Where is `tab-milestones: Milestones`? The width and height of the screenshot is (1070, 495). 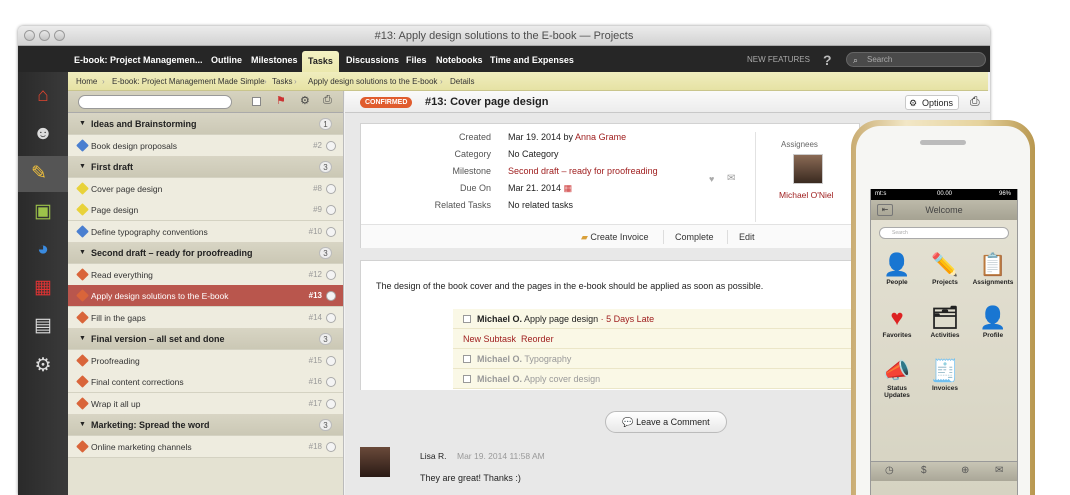
tab-milestones: Milestones is located at coordinates (274, 59).